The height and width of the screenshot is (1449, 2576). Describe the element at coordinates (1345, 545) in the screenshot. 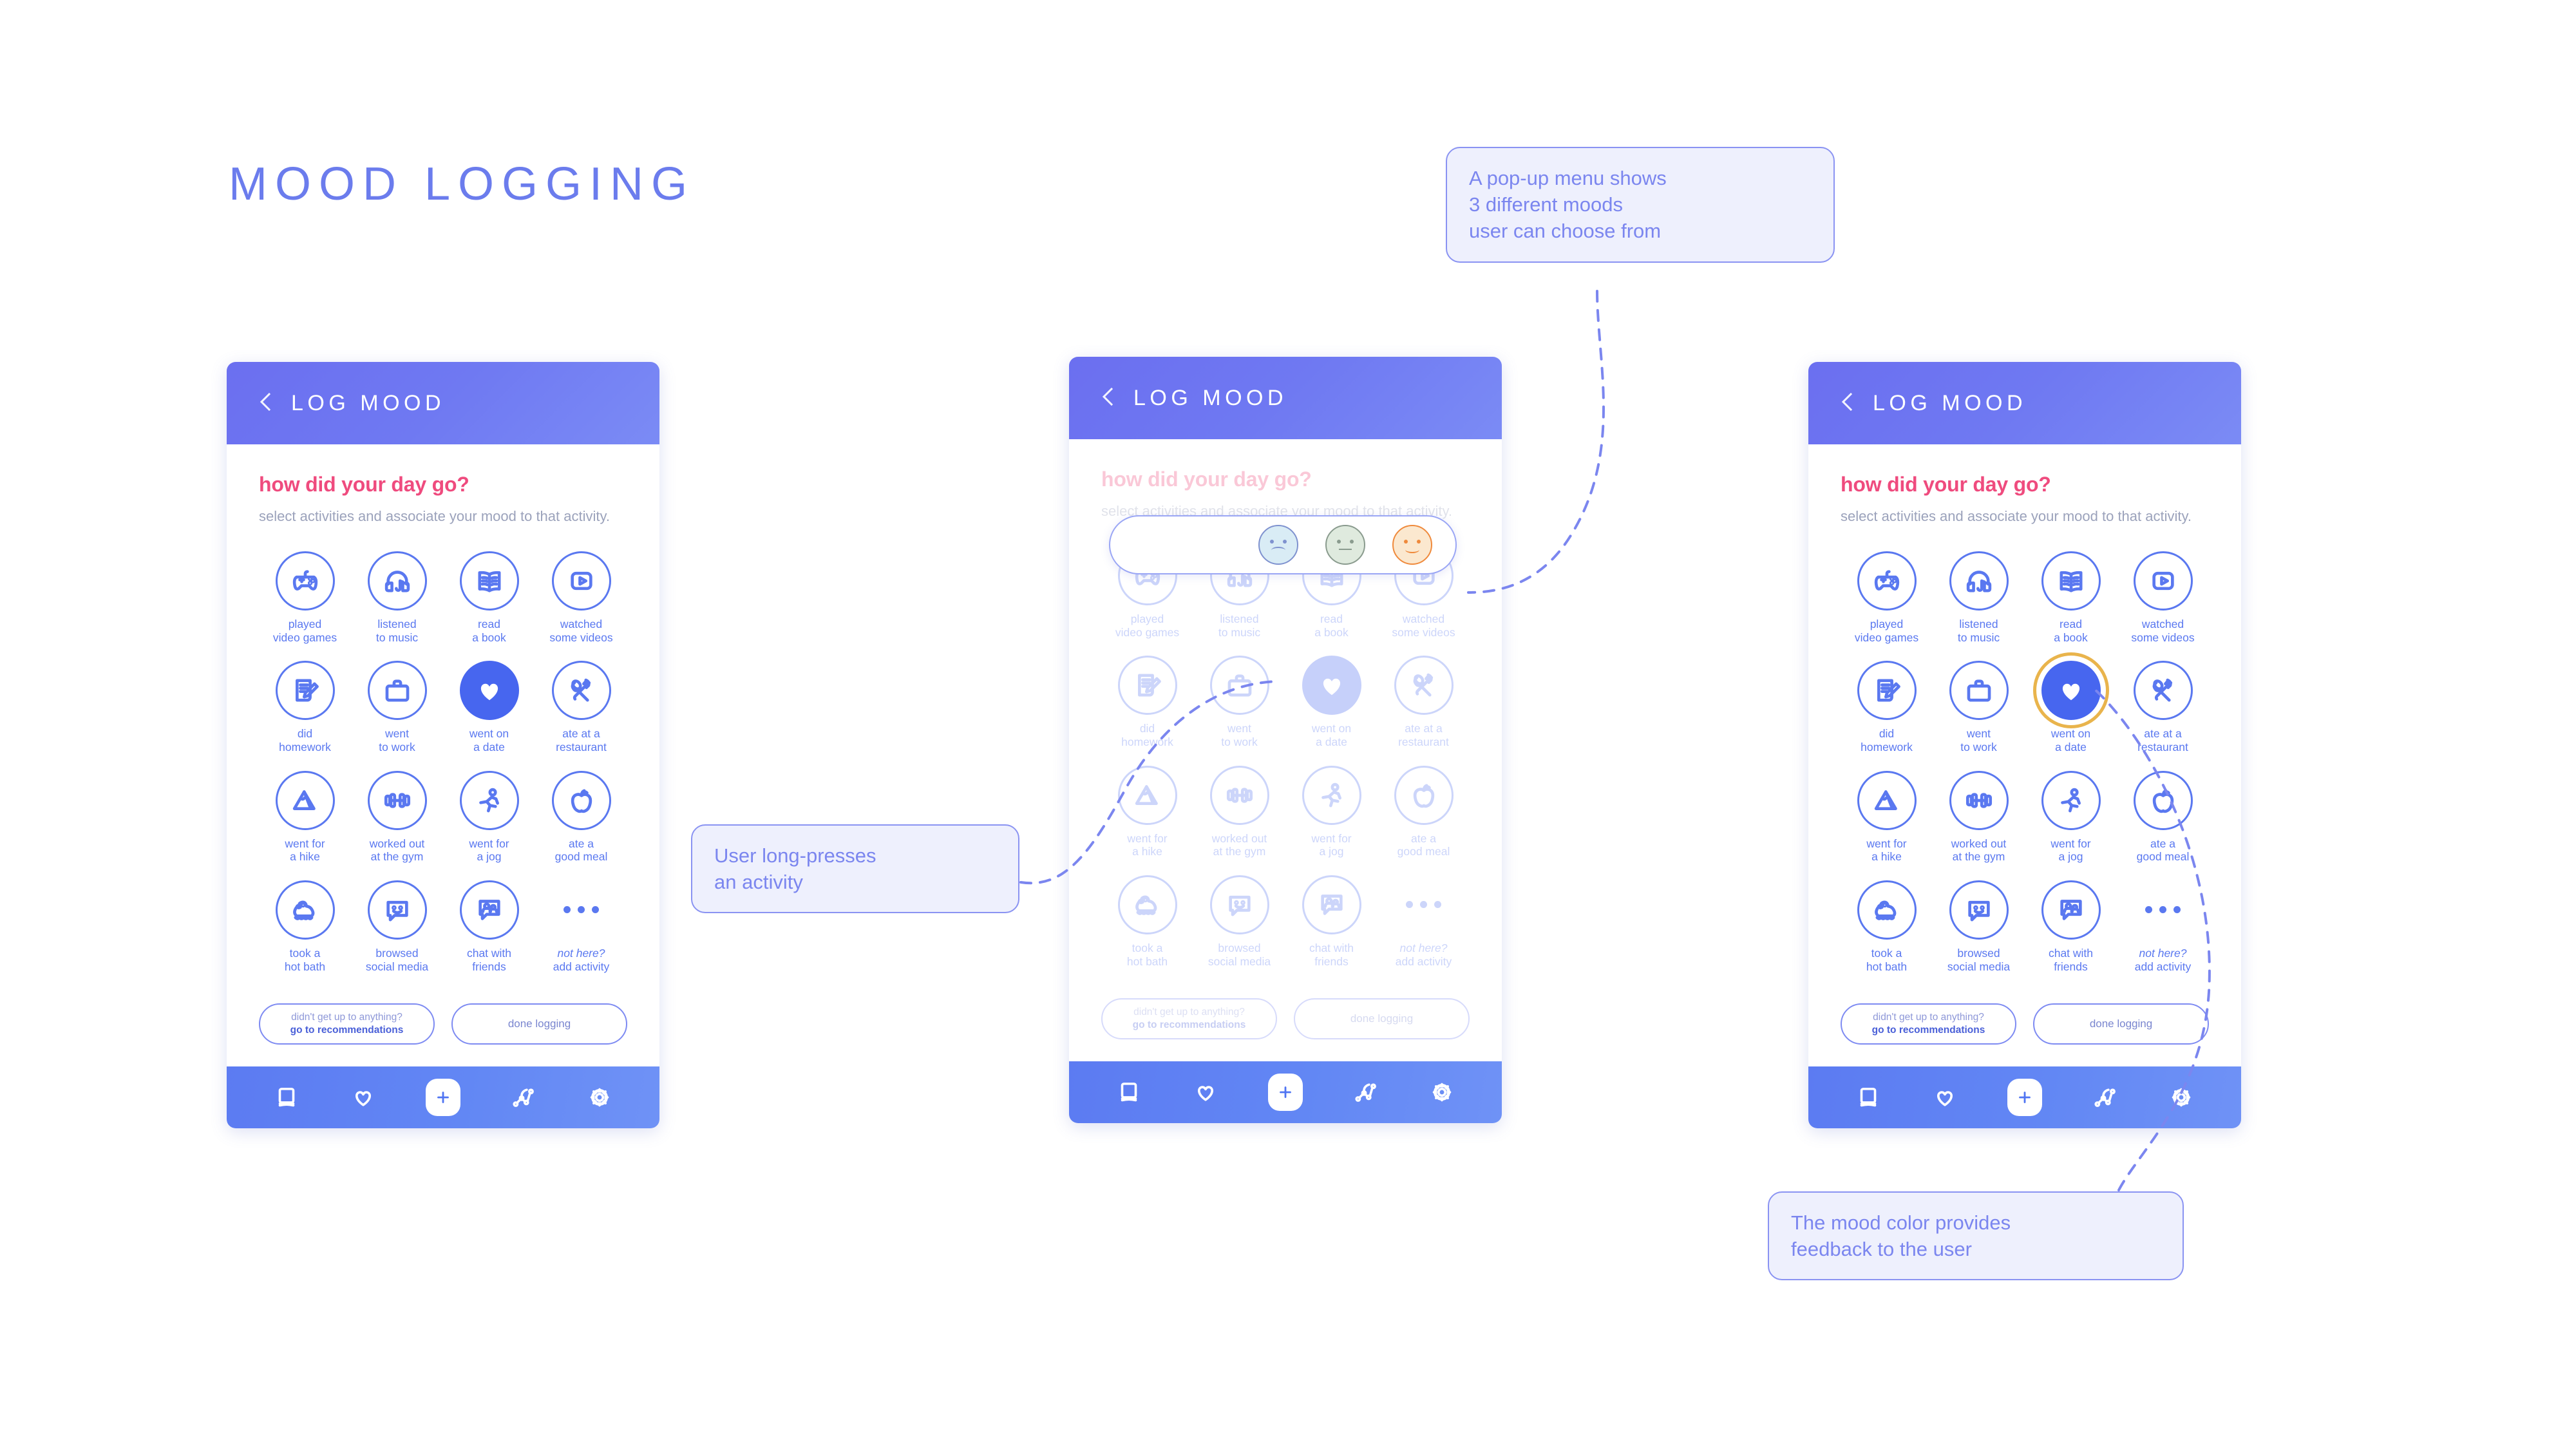

I see `neutral-face-icon` at that location.